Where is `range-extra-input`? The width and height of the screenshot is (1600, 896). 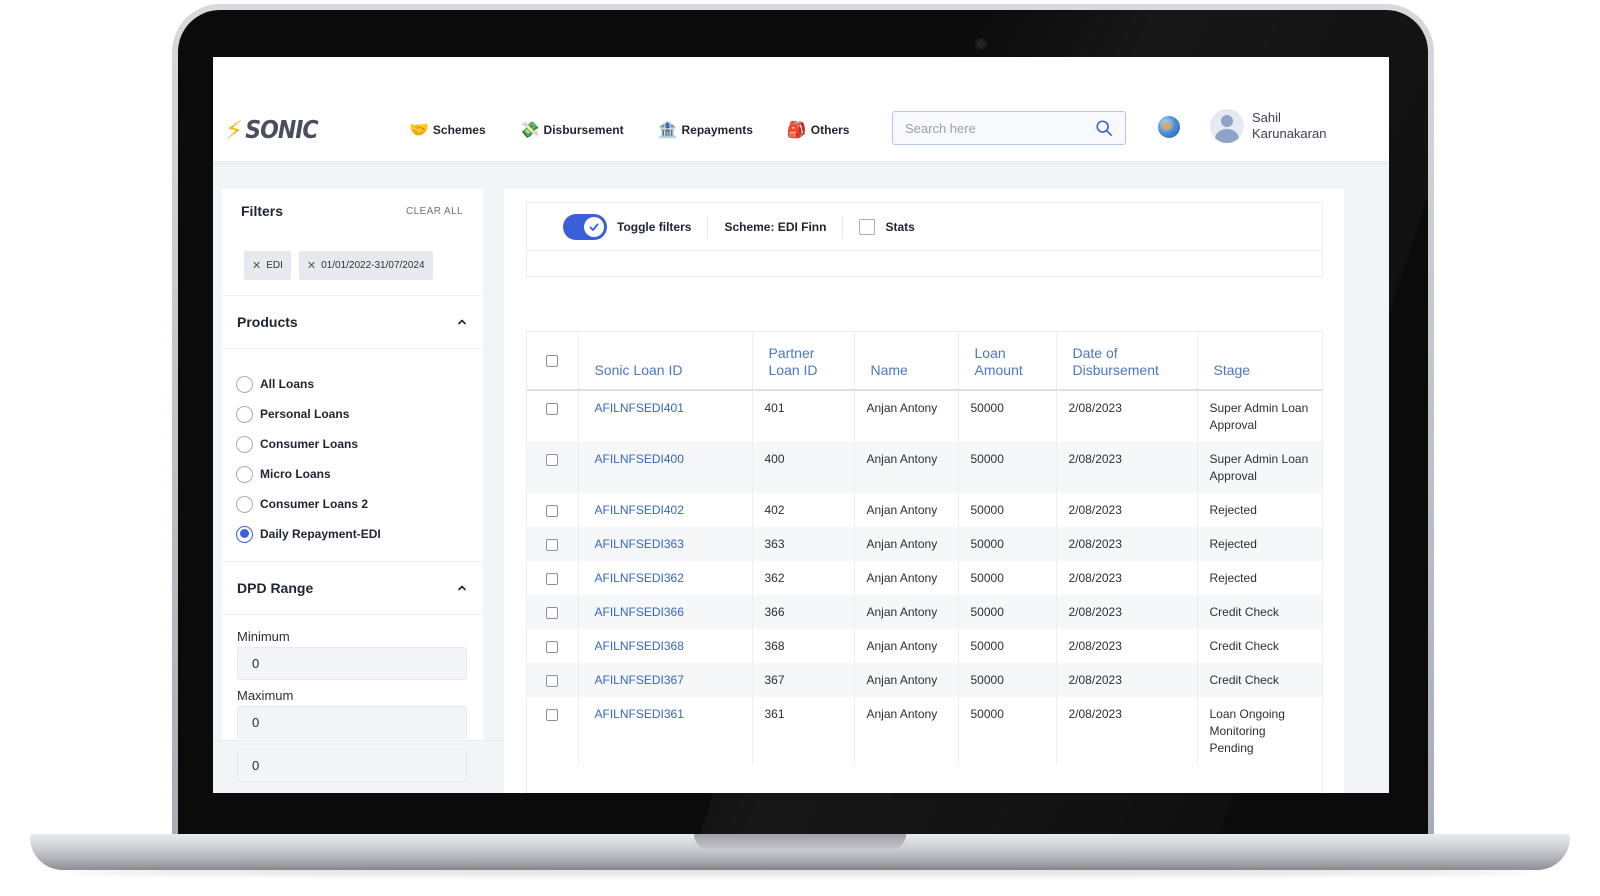 range-extra-input is located at coordinates (352, 765).